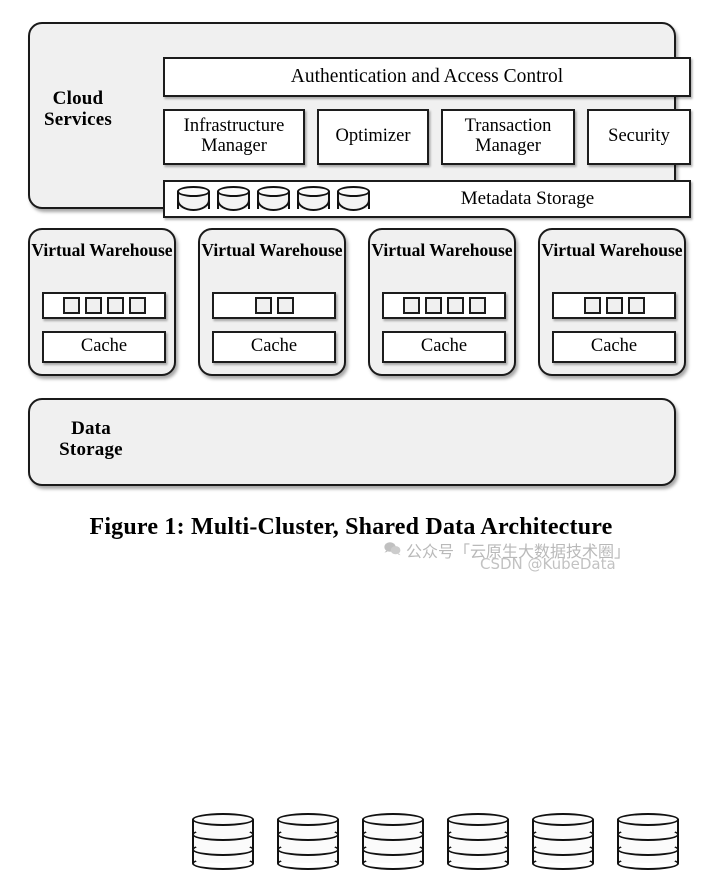 The height and width of the screenshot is (874, 702). Describe the element at coordinates (392, 550) in the screenshot. I see `wechat-icon` at that location.